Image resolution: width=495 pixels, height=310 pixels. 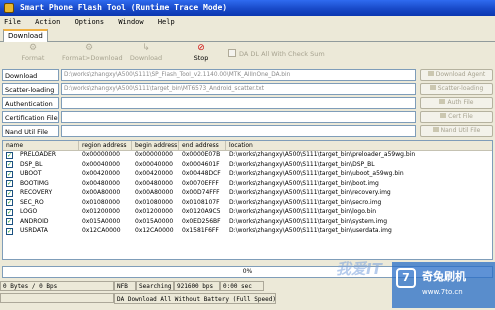 I want to click on cell-name: DSP_BL, so click(x=31, y=164).